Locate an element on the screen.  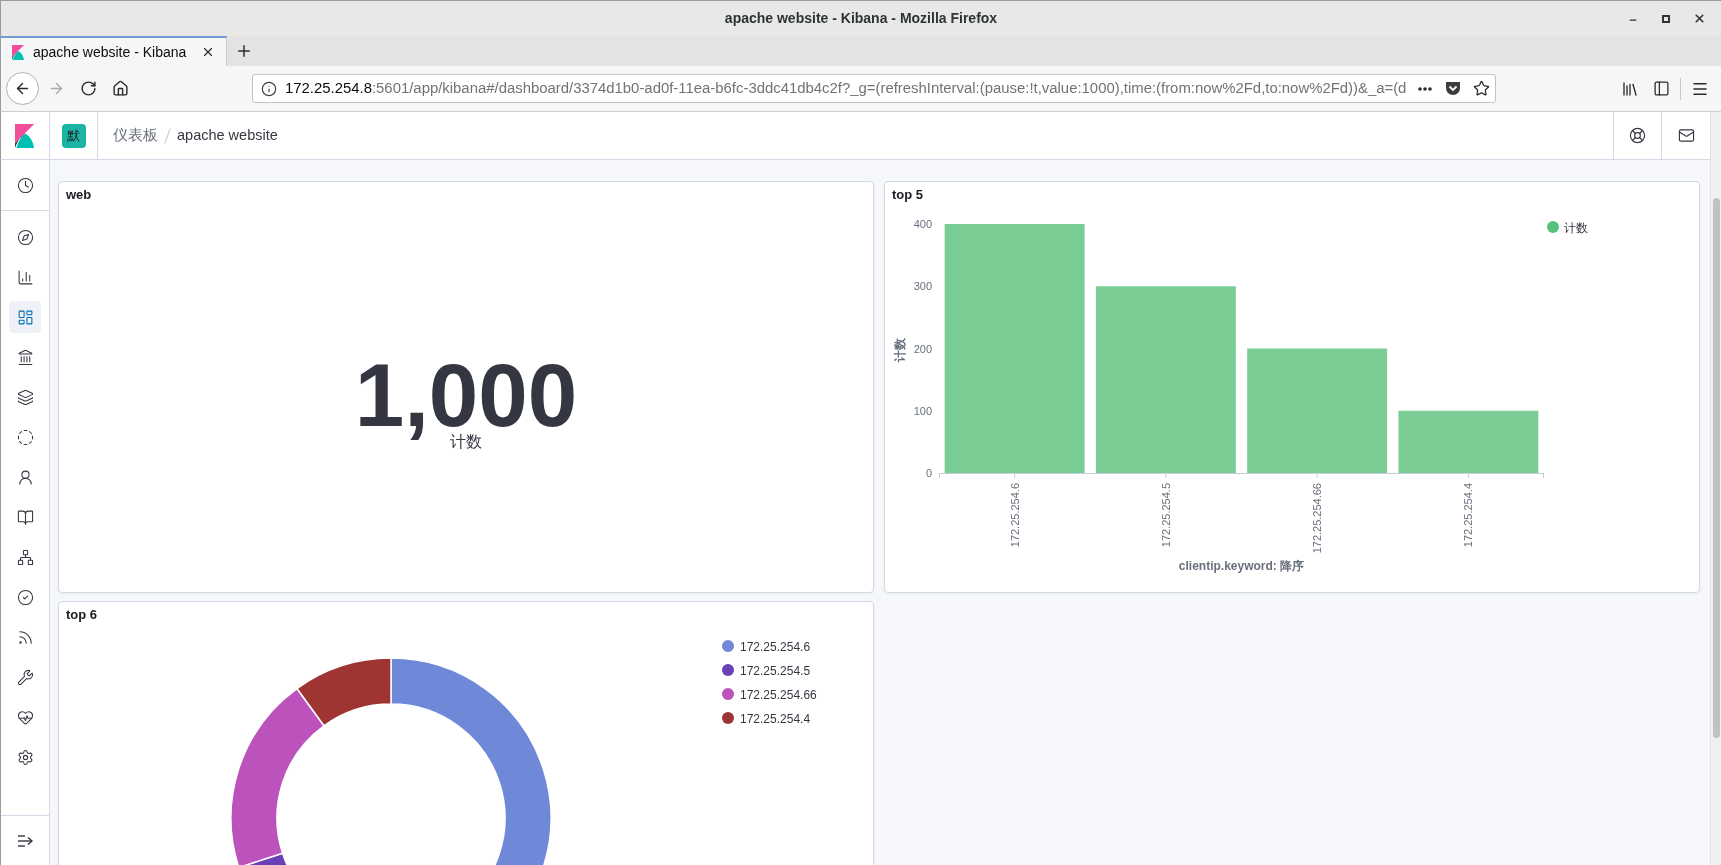
legend-label: 计数 is located at coordinates (1576, 227).